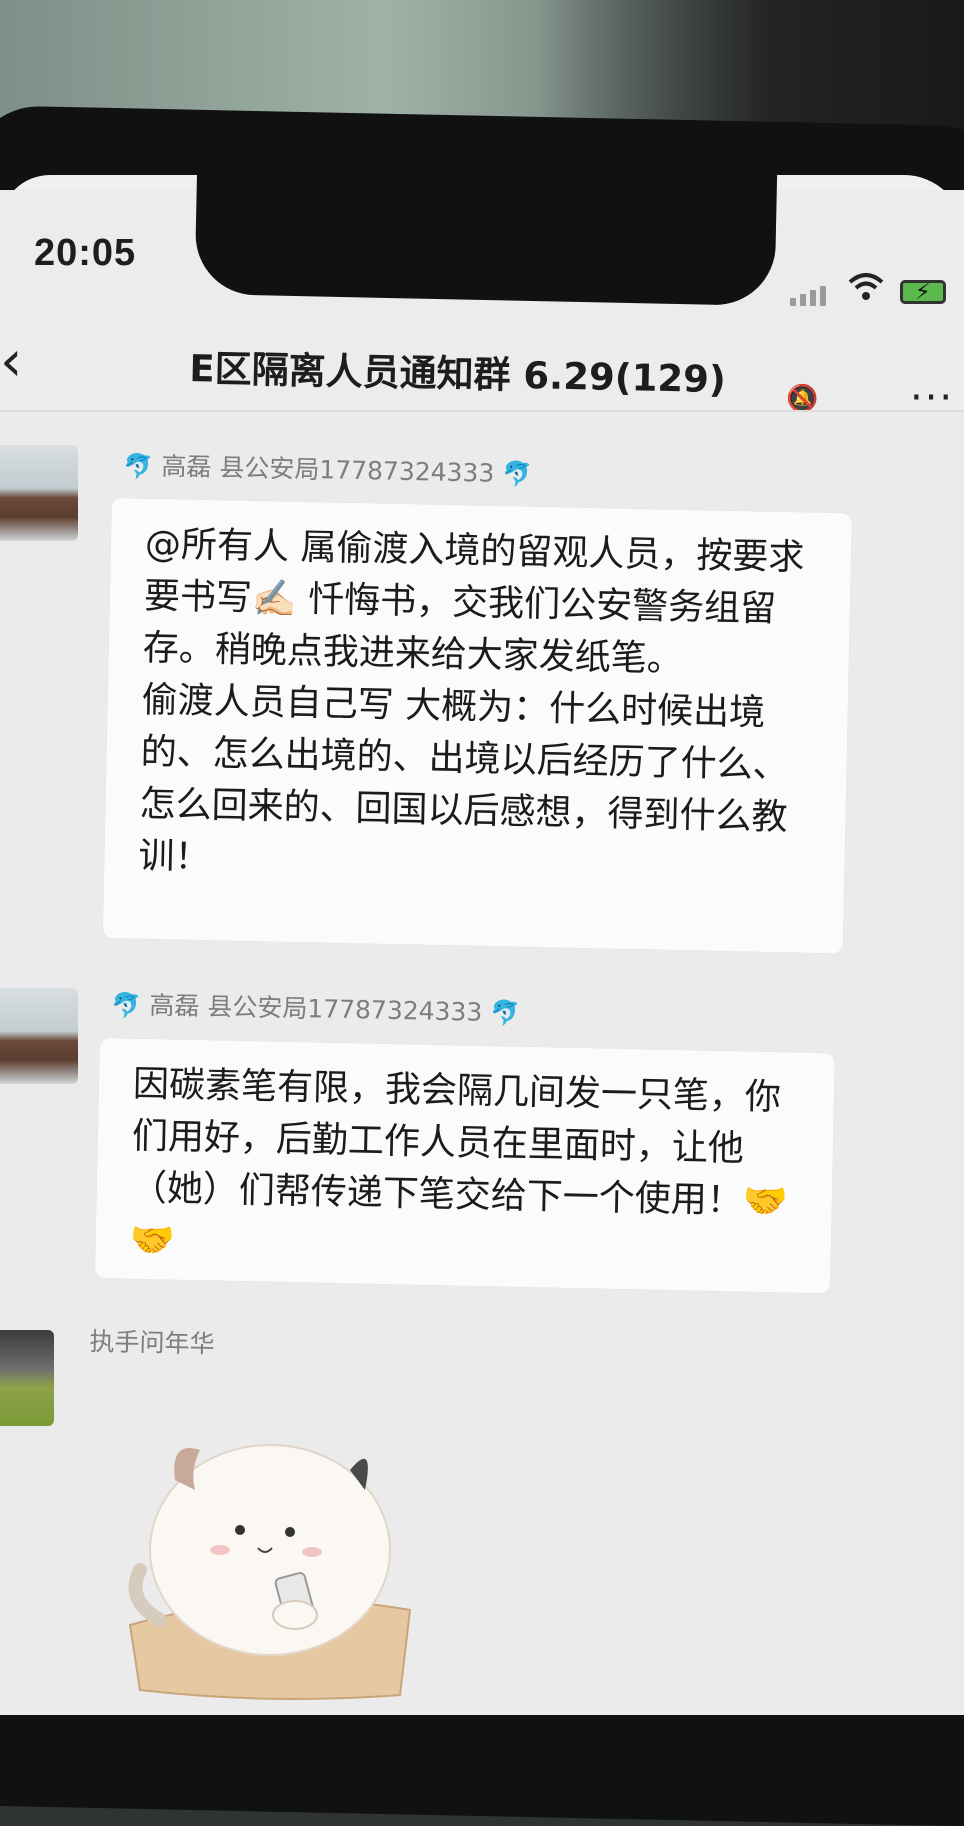 This screenshot has width=964, height=1826. Describe the element at coordinates (85, 253) in the screenshot. I see `status-time: 20:05` at that location.